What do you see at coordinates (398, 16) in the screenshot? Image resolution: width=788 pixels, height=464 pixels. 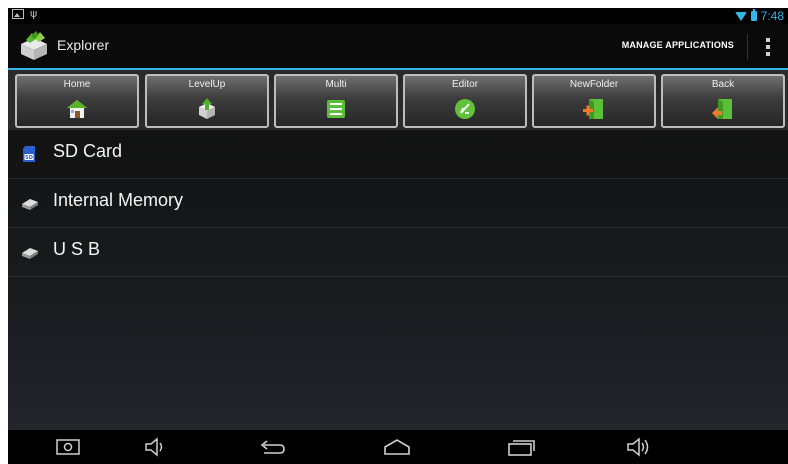 I see `status-bar: ψ 7:48` at bounding box center [398, 16].